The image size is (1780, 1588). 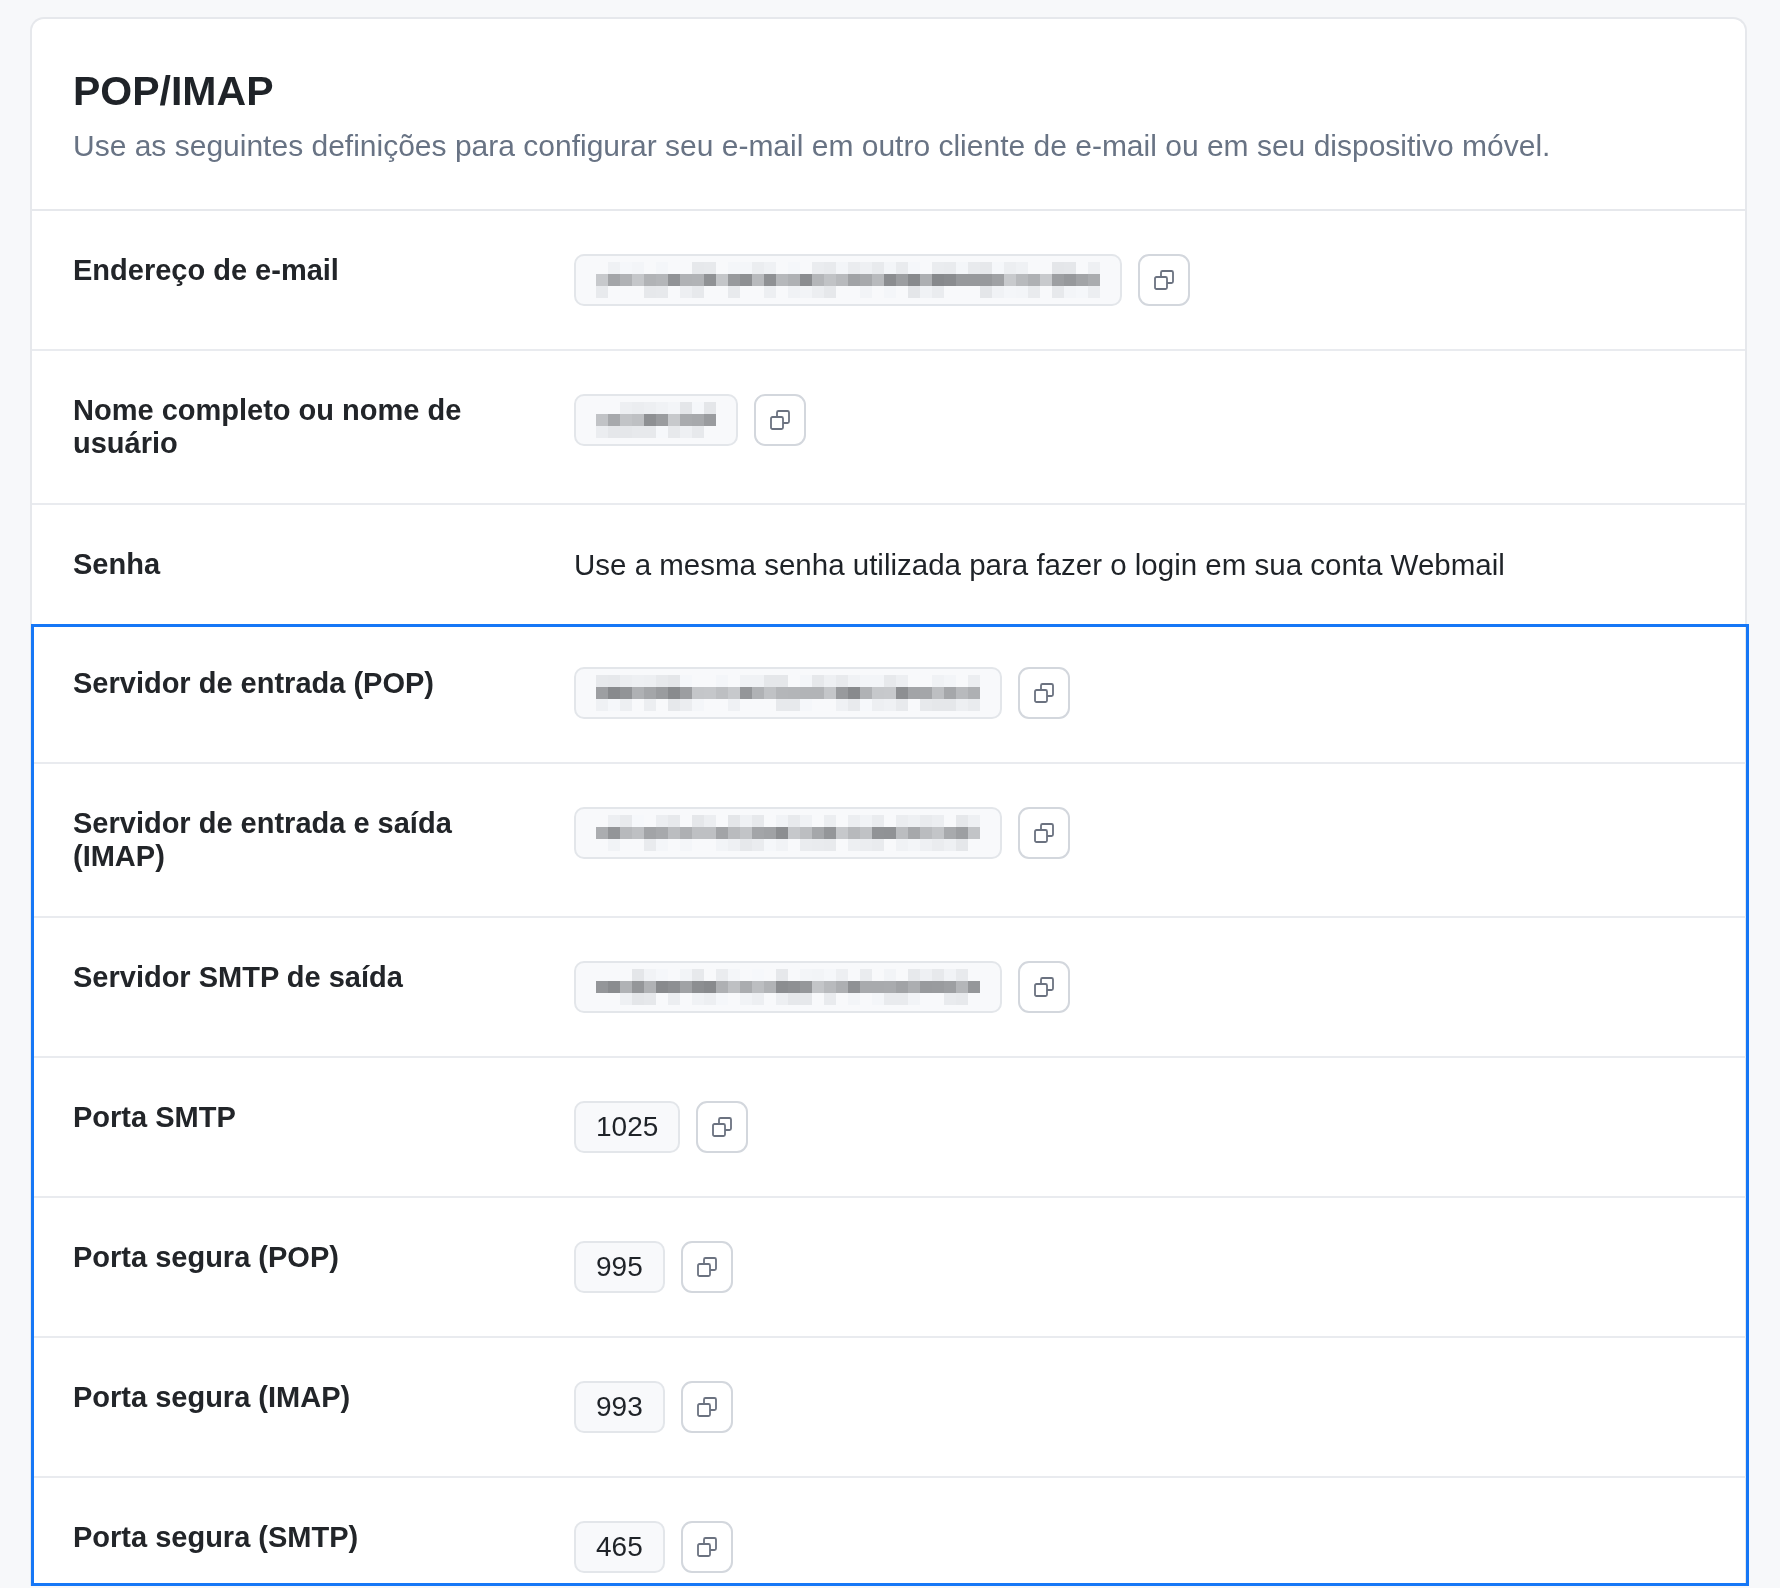 I want to click on readonly-field: 995, so click(x=619, y=1267).